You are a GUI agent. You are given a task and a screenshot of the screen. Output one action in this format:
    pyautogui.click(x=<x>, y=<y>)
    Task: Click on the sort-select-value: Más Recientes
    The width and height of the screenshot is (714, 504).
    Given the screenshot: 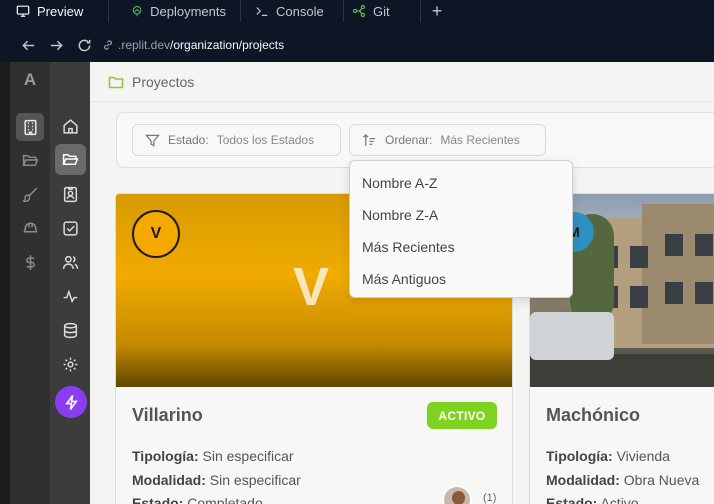 What is the action you would take?
    pyautogui.click(x=480, y=140)
    